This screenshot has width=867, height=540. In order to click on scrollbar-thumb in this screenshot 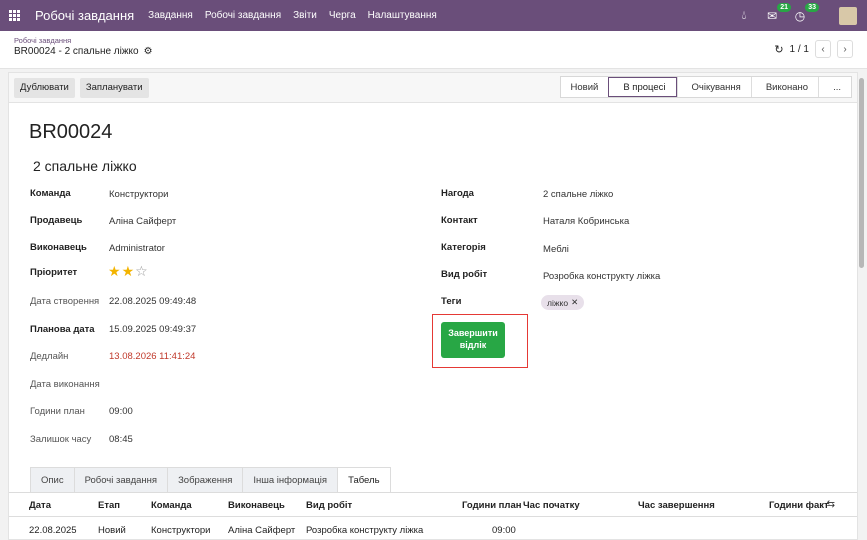, I will do `click(861, 173)`.